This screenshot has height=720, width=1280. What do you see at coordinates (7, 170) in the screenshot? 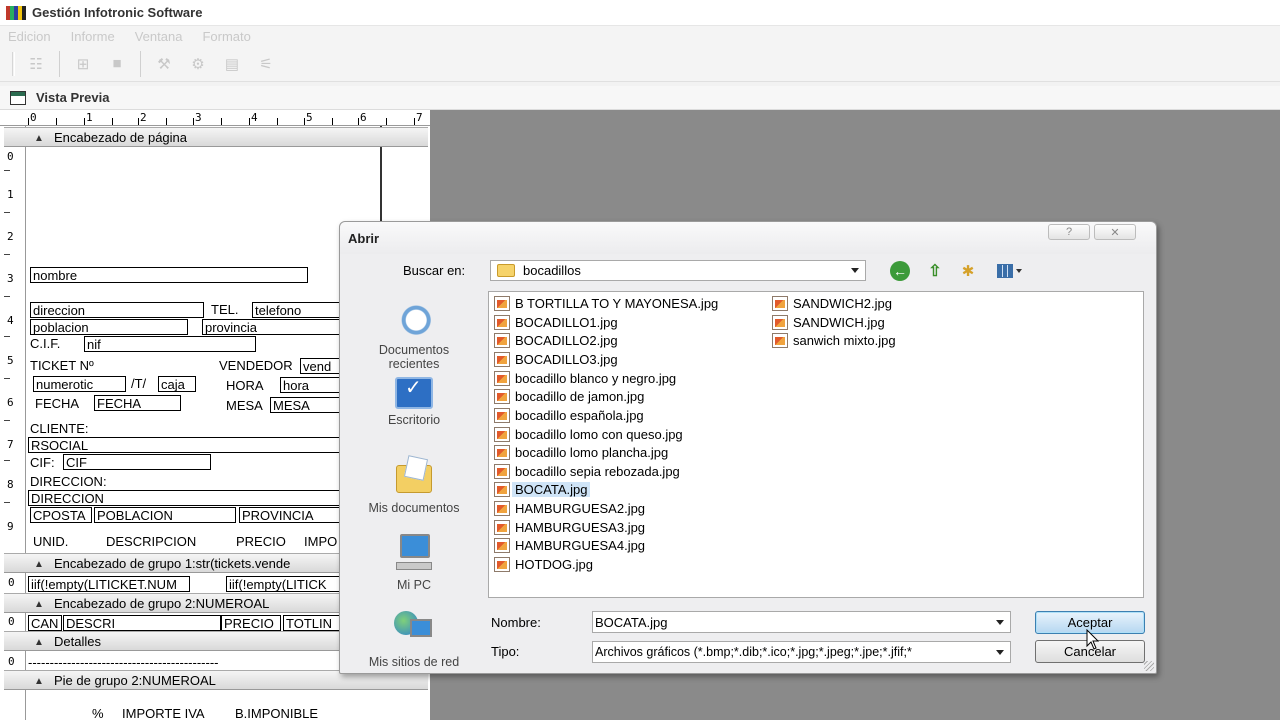
I see `ruler-tick` at bounding box center [7, 170].